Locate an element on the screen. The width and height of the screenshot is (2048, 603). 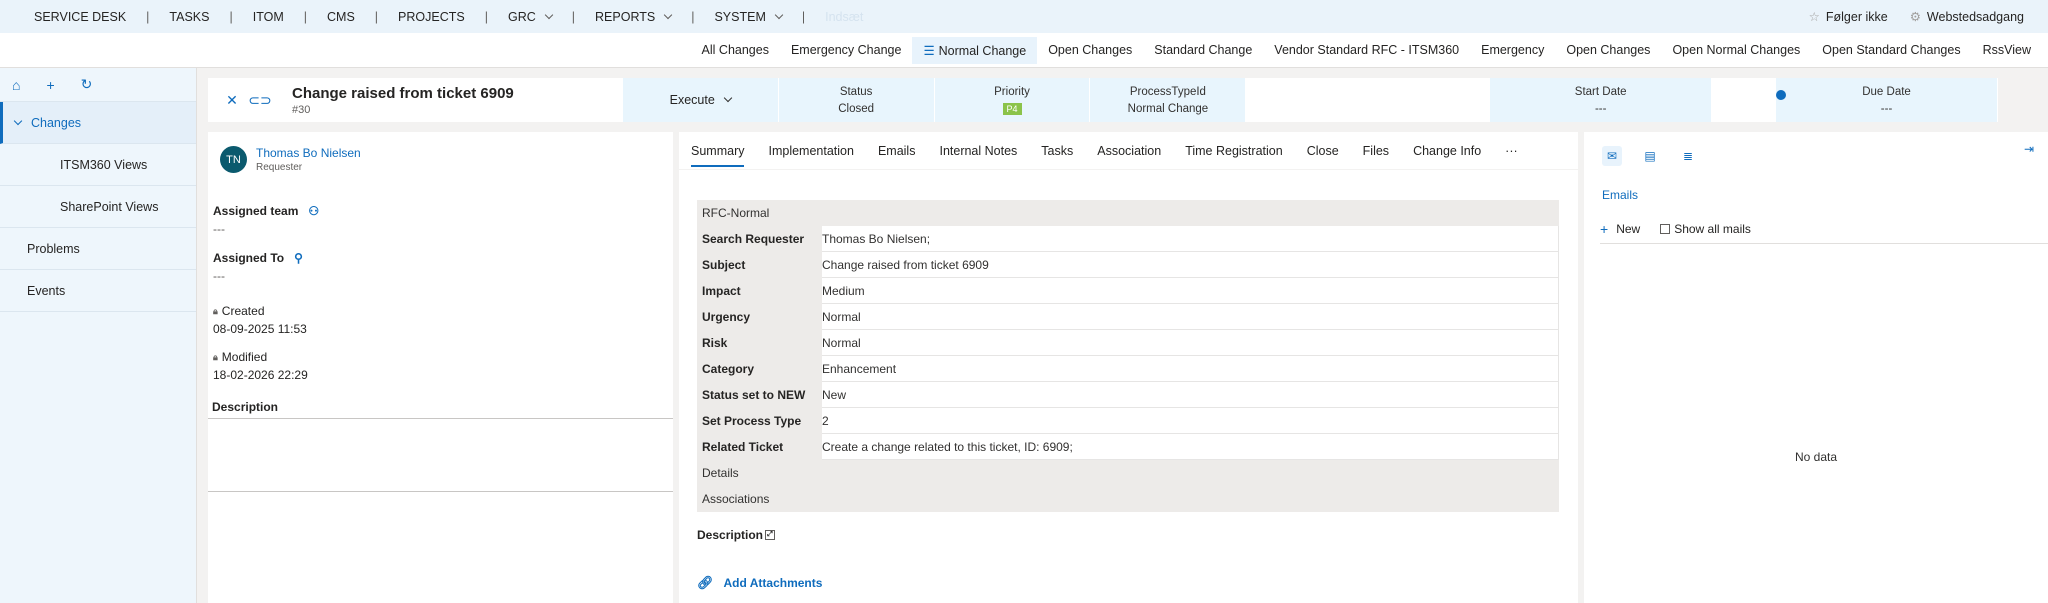
nav-grc: GRC is located at coordinates (530, 17).